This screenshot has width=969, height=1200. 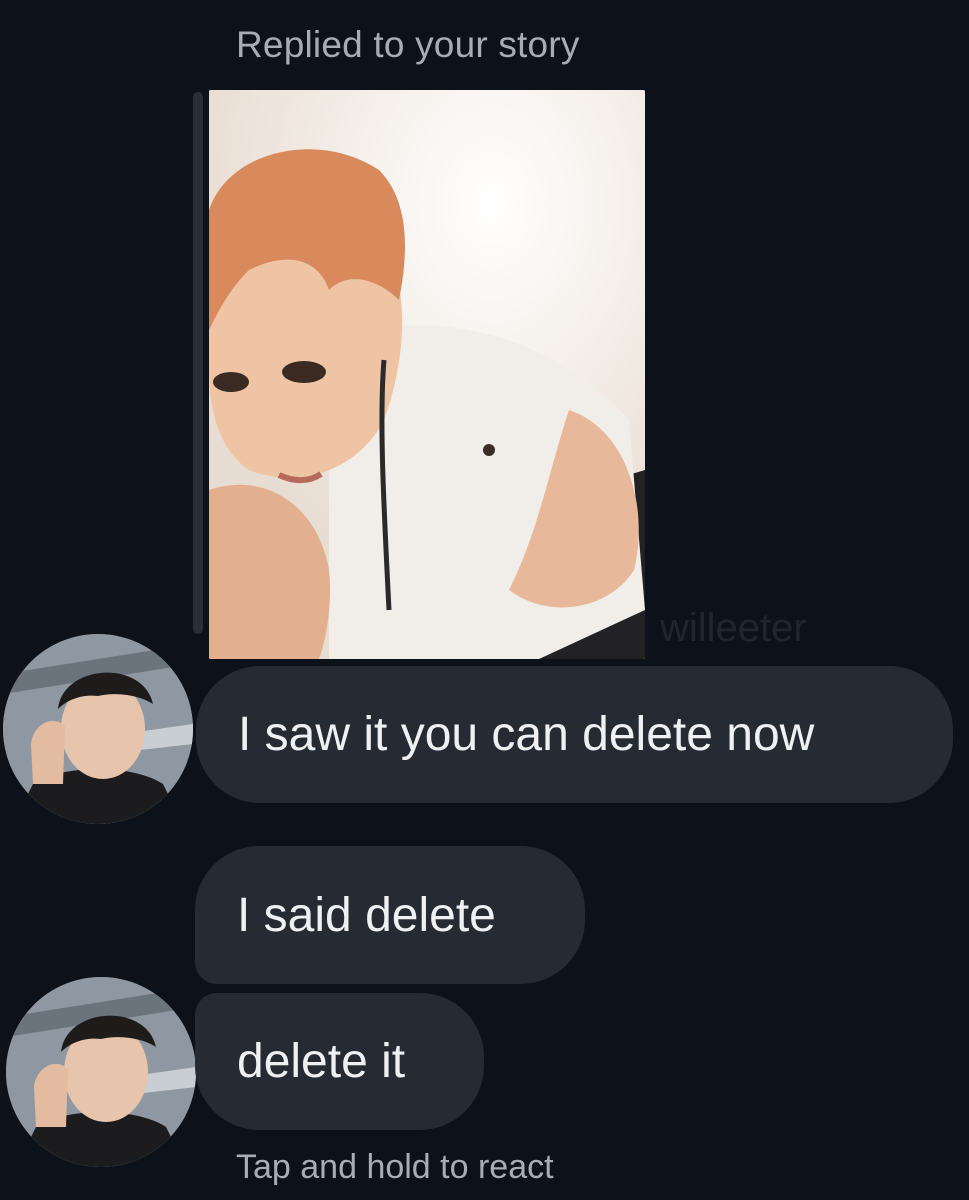 I want to click on message-text: delete it, so click(x=321, y=1061).